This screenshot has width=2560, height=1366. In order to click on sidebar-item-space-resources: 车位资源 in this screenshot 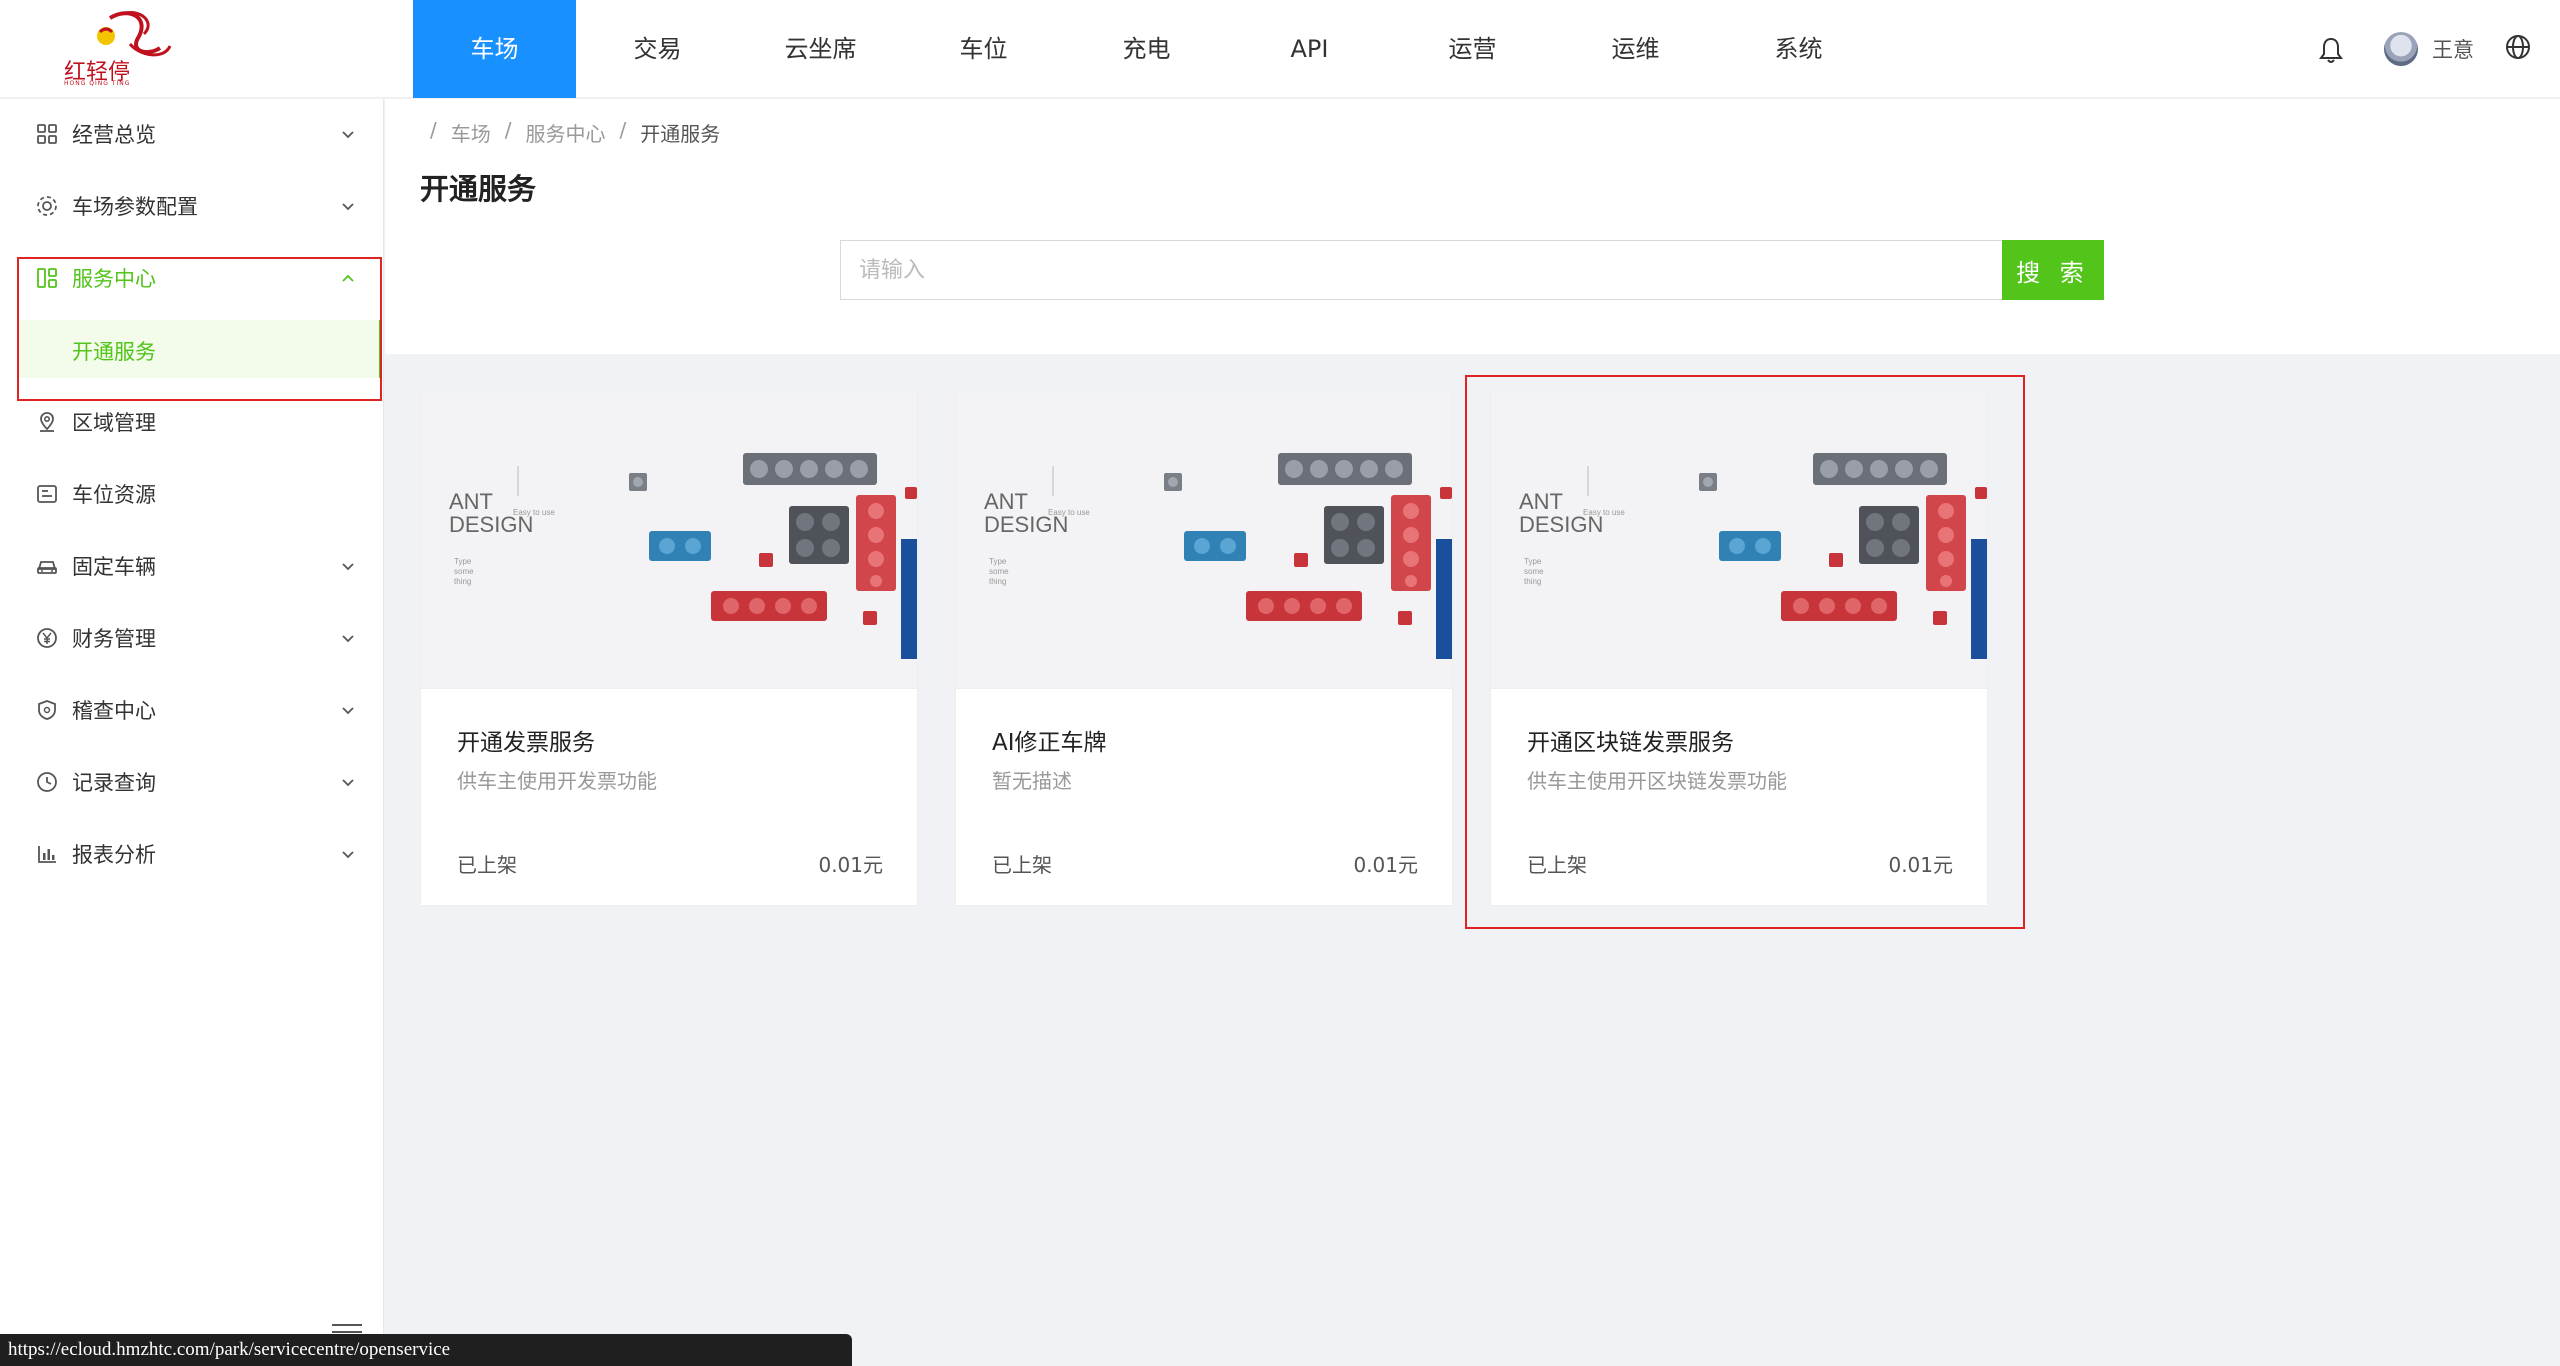, I will do `click(192, 494)`.